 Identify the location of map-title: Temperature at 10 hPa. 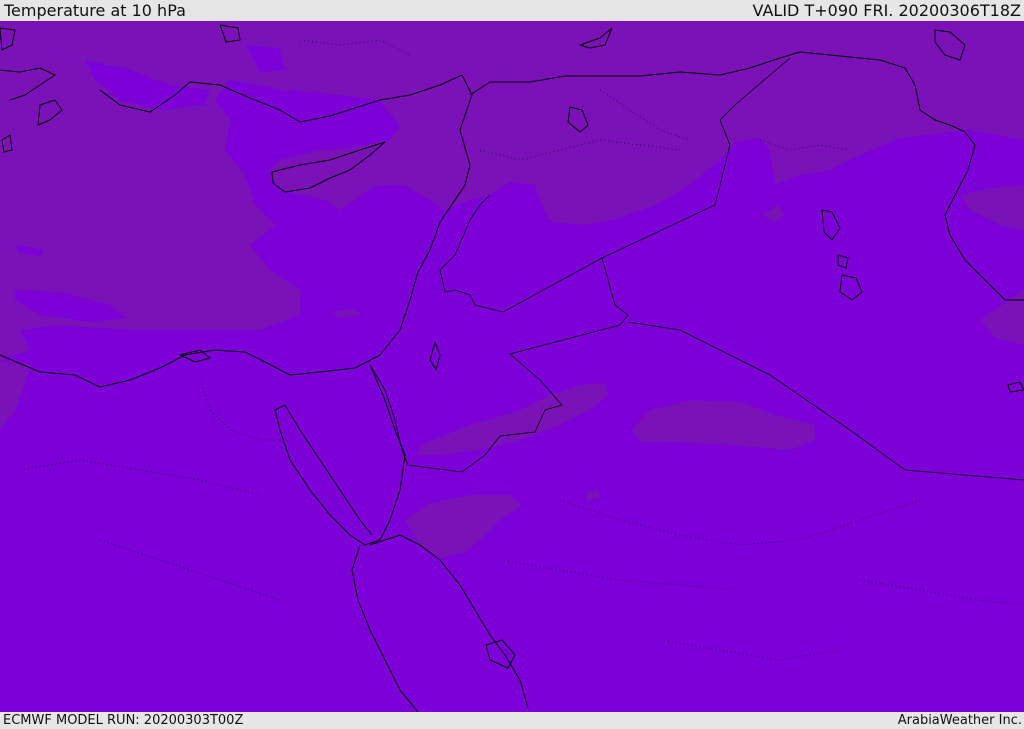
(95, 10).